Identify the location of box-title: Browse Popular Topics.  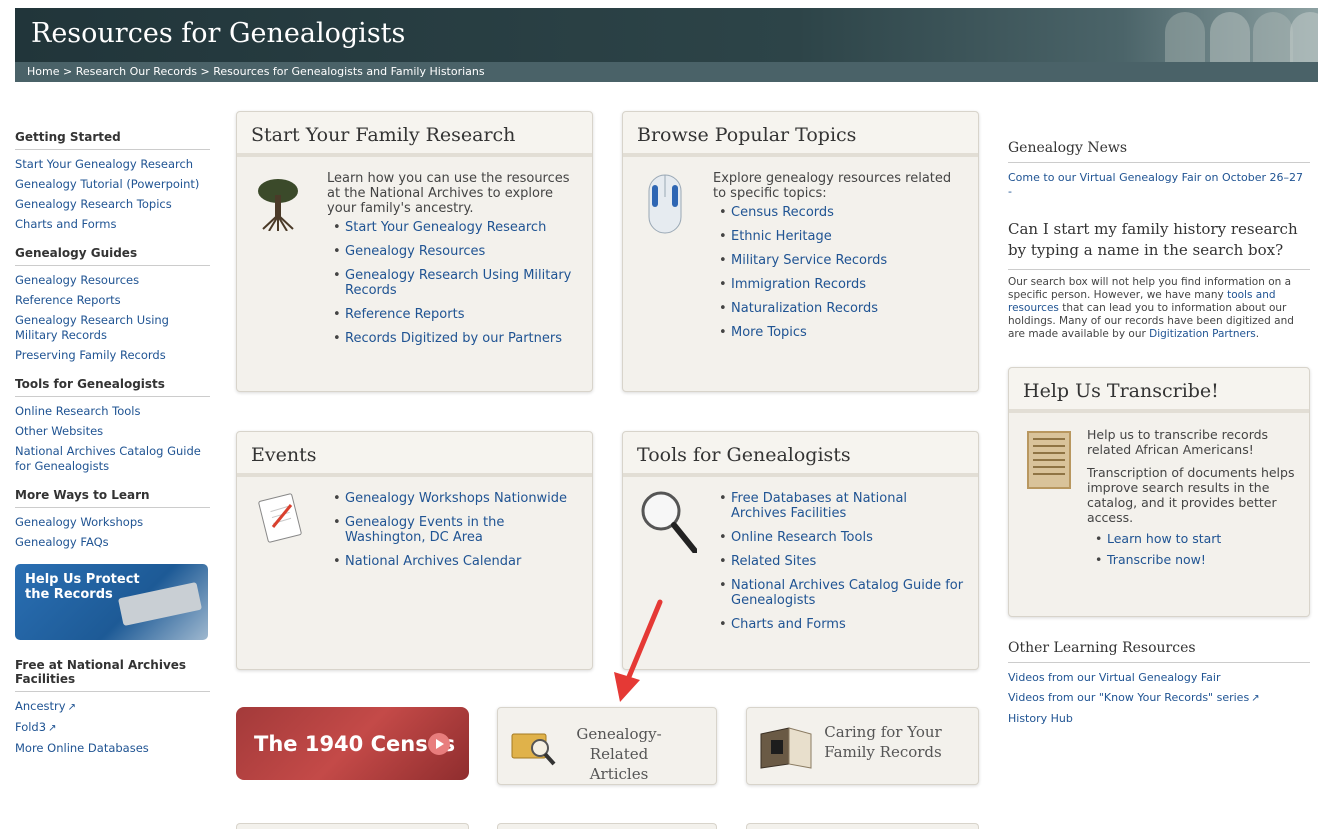
(800, 134).